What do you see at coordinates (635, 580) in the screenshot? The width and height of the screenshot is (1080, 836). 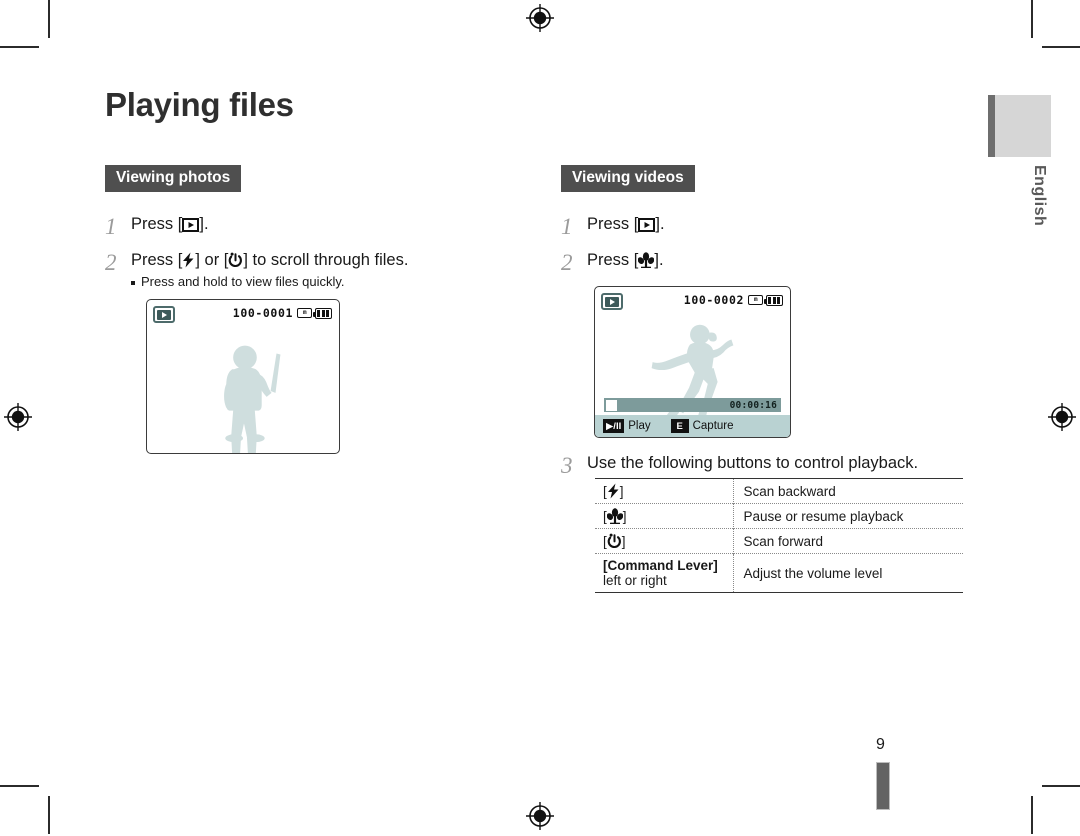 I see `command-lever-key-line2: left or right` at bounding box center [635, 580].